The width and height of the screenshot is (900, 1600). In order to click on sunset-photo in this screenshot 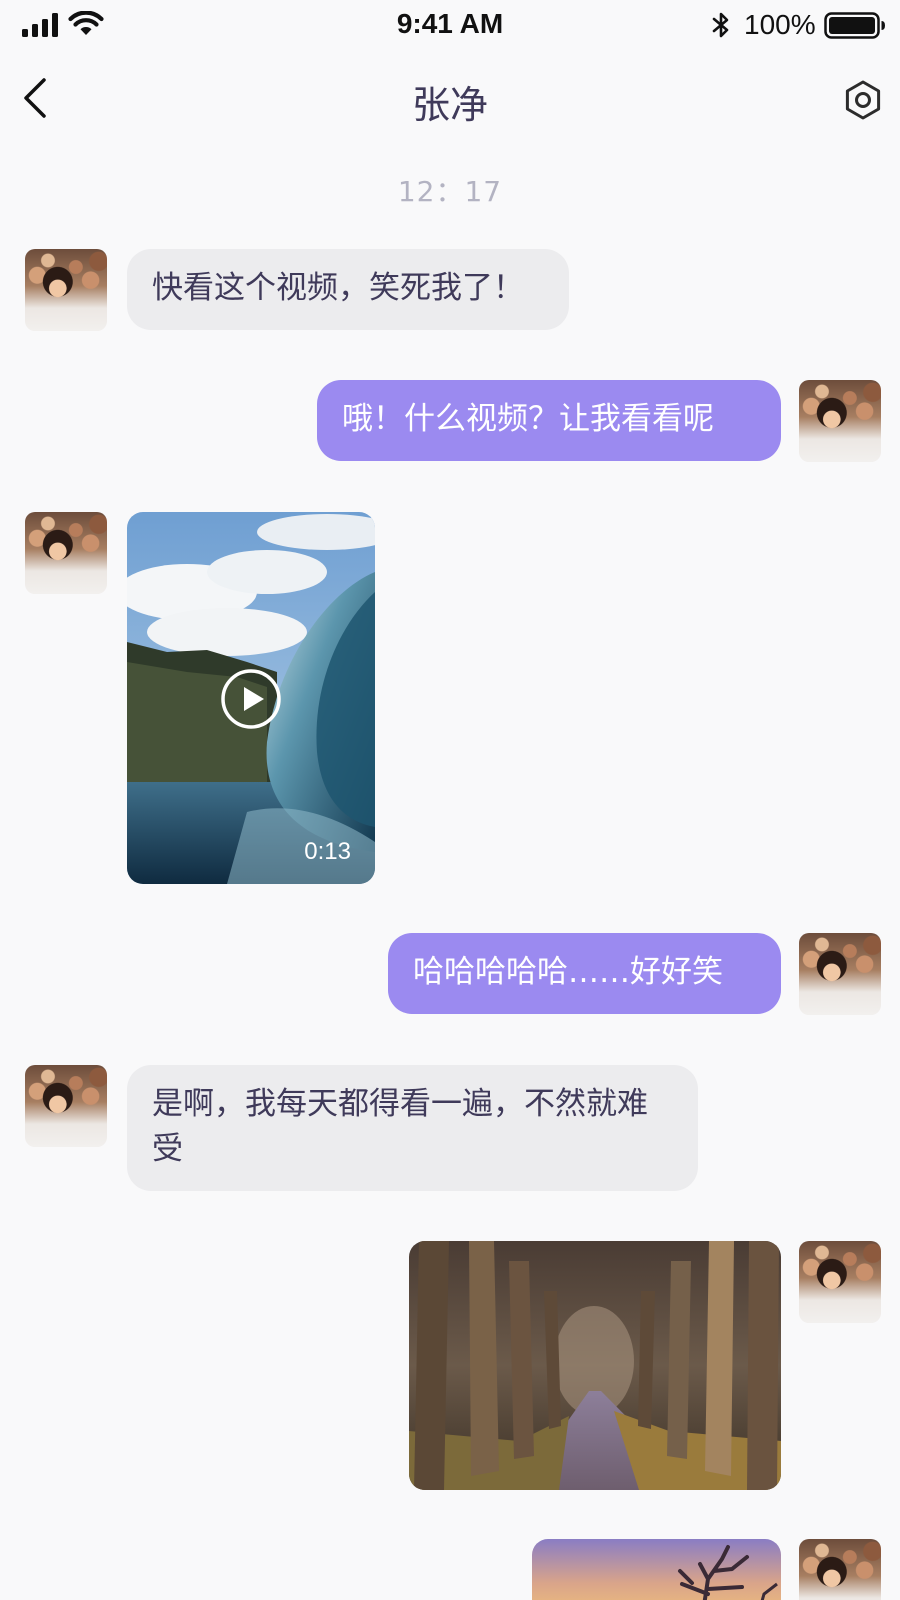, I will do `click(656, 1569)`.